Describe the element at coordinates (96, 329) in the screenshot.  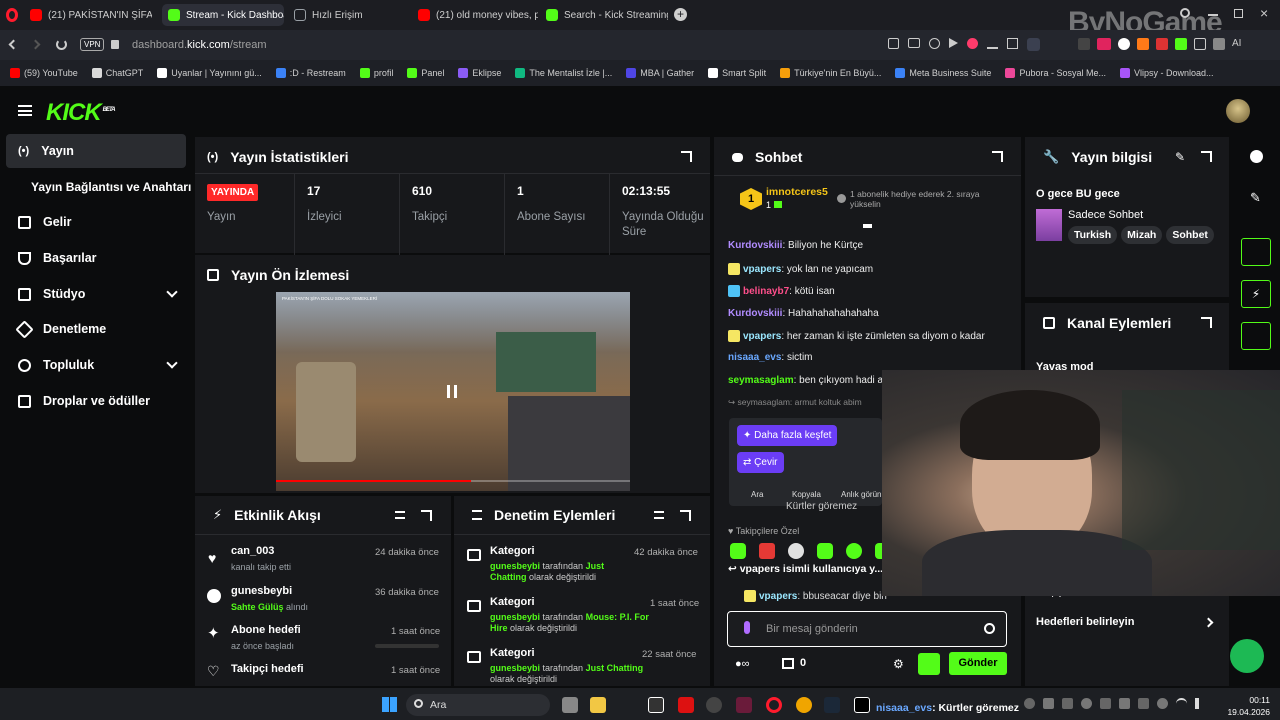
I see `sidebar-item-moderation: Denetleme` at that location.